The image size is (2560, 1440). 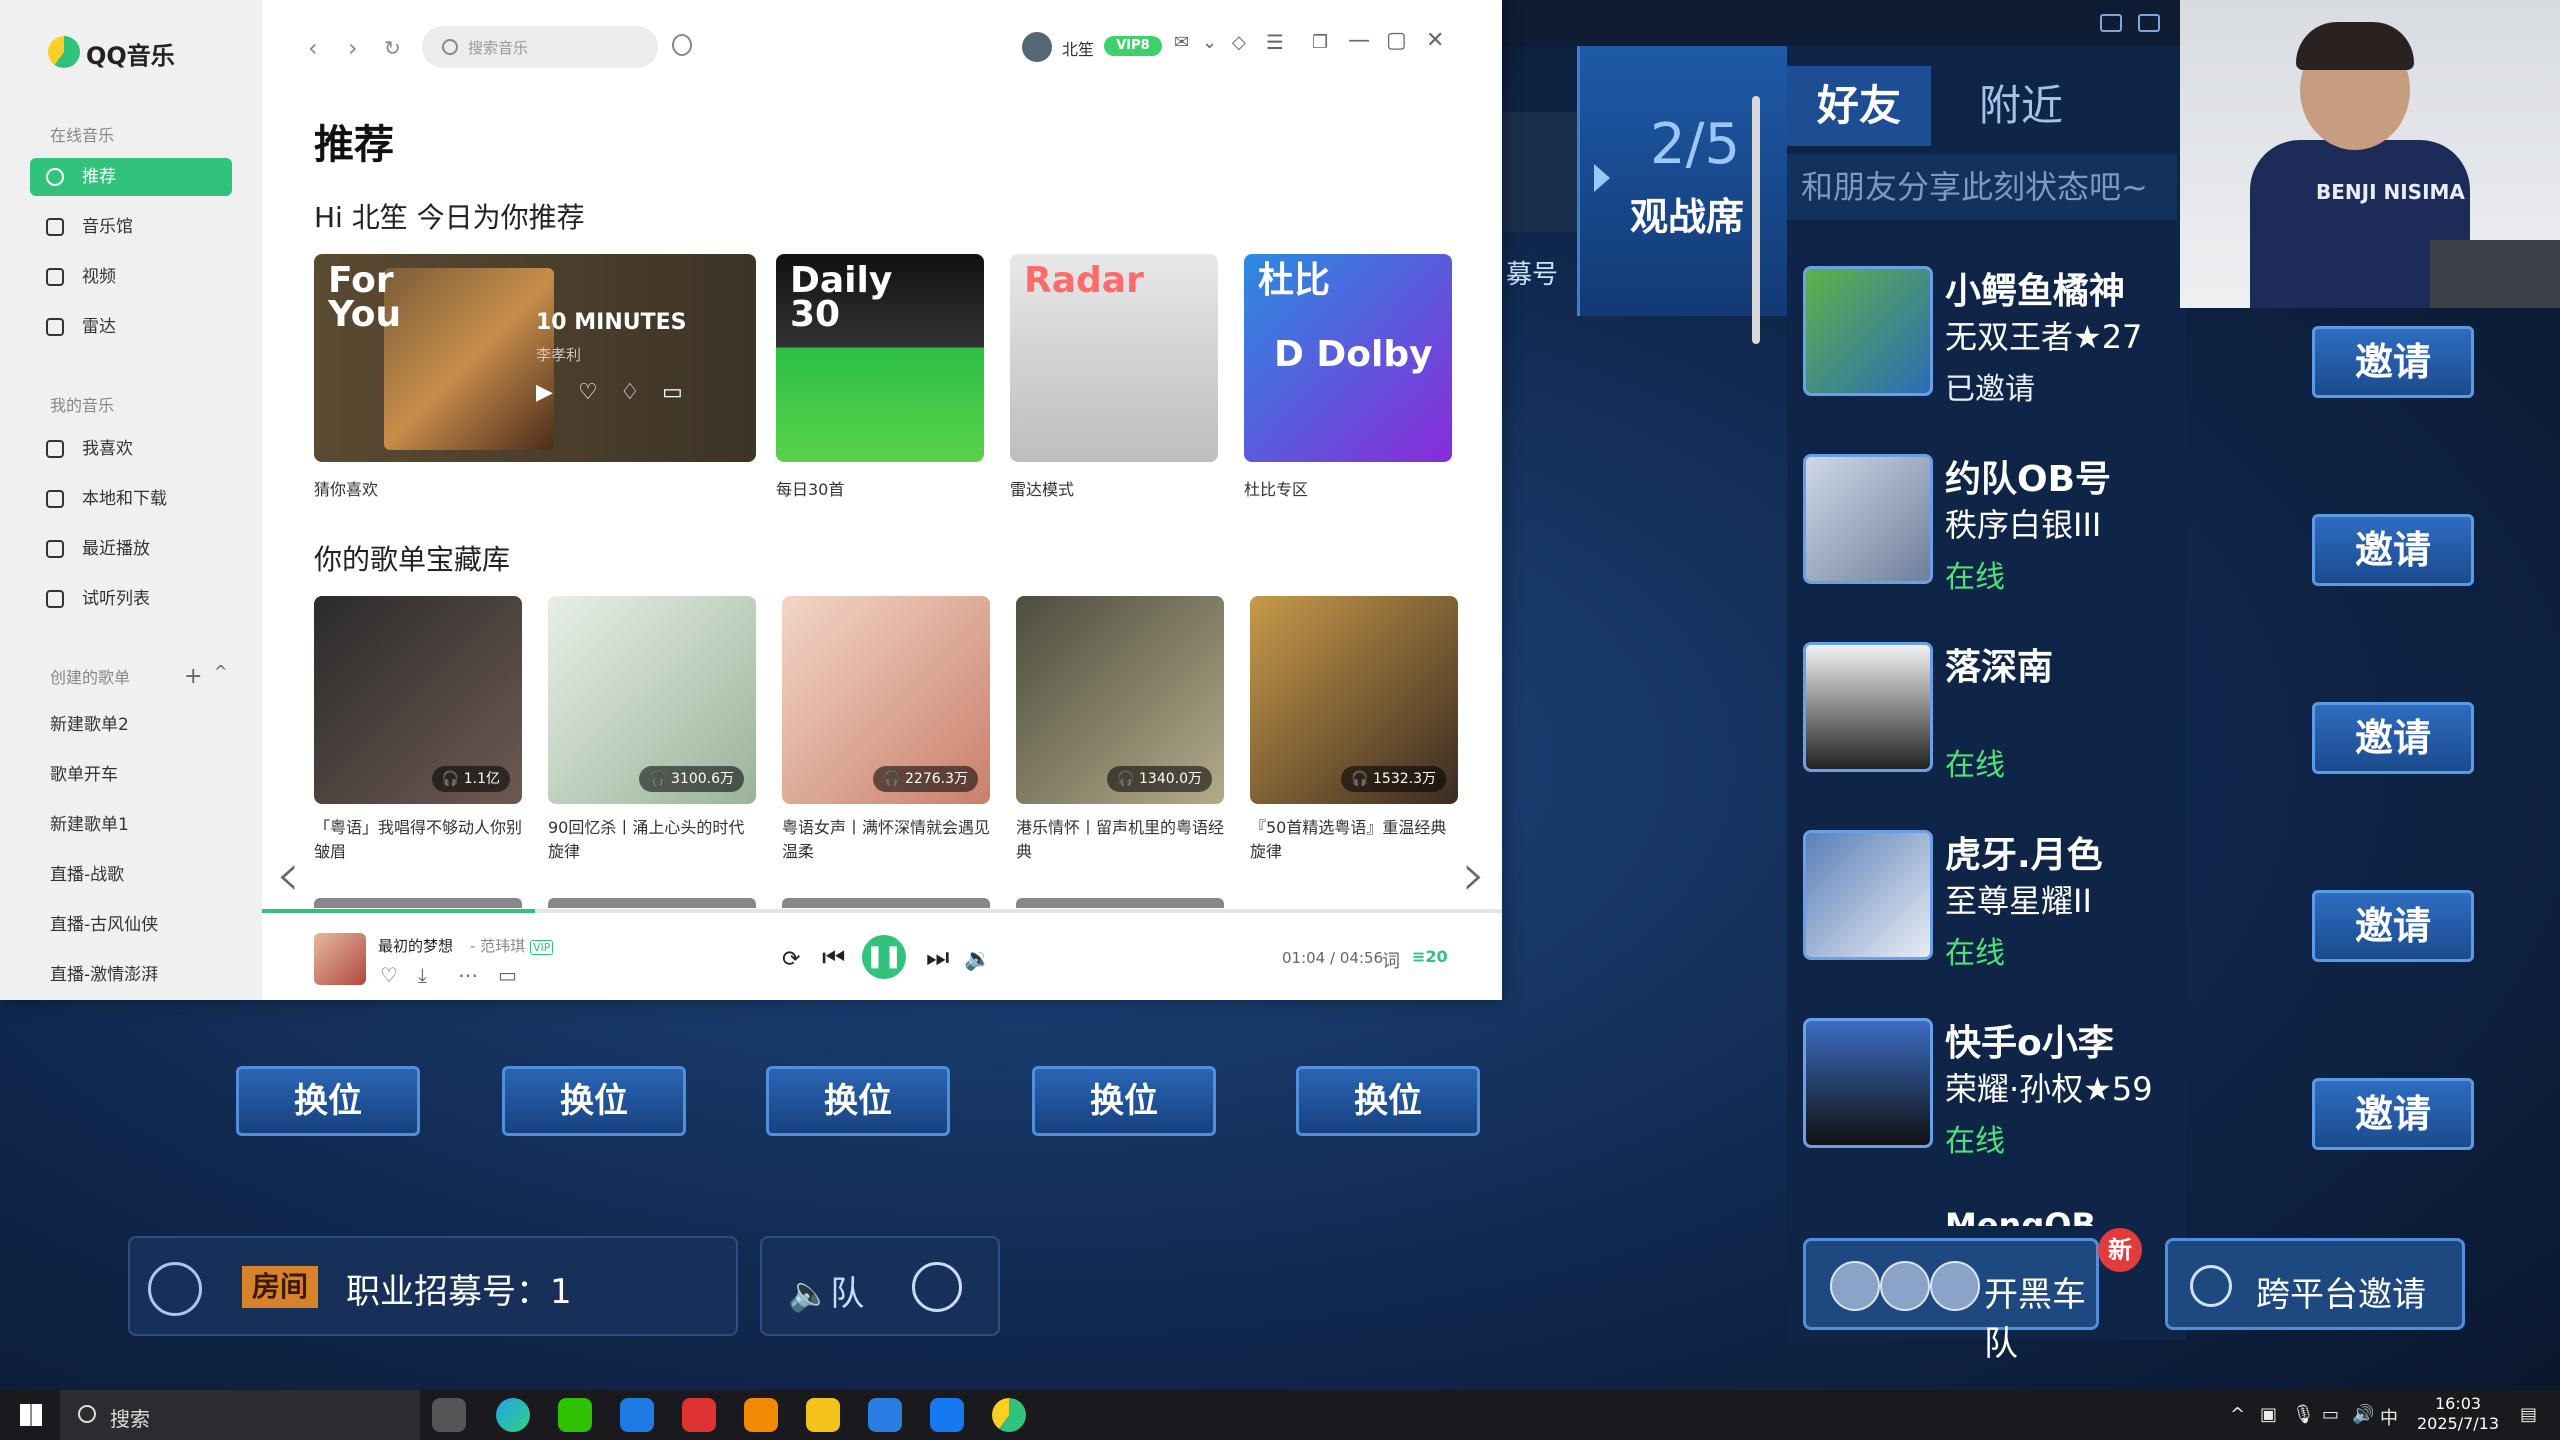 What do you see at coordinates (558, 354) in the screenshot?
I see `recommended-artist: 李孝利` at bounding box center [558, 354].